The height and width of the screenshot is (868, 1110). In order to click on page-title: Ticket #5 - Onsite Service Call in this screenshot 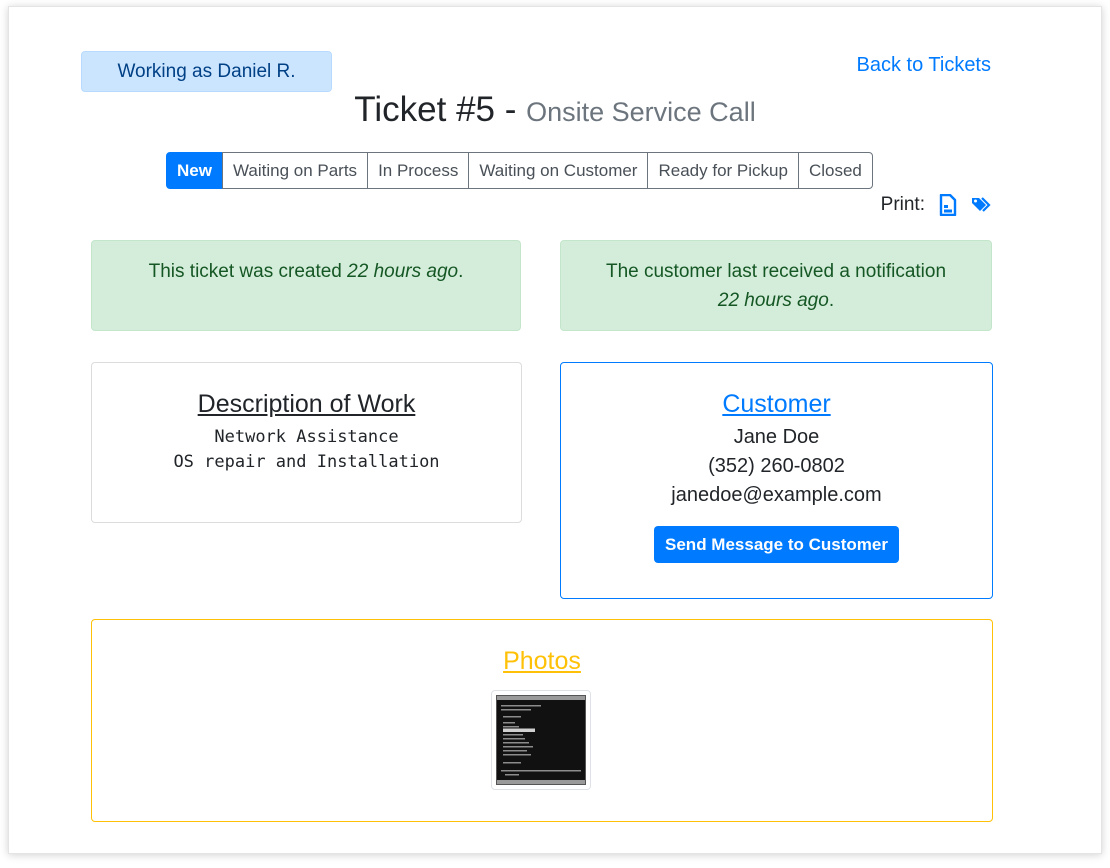, I will do `click(555, 110)`.